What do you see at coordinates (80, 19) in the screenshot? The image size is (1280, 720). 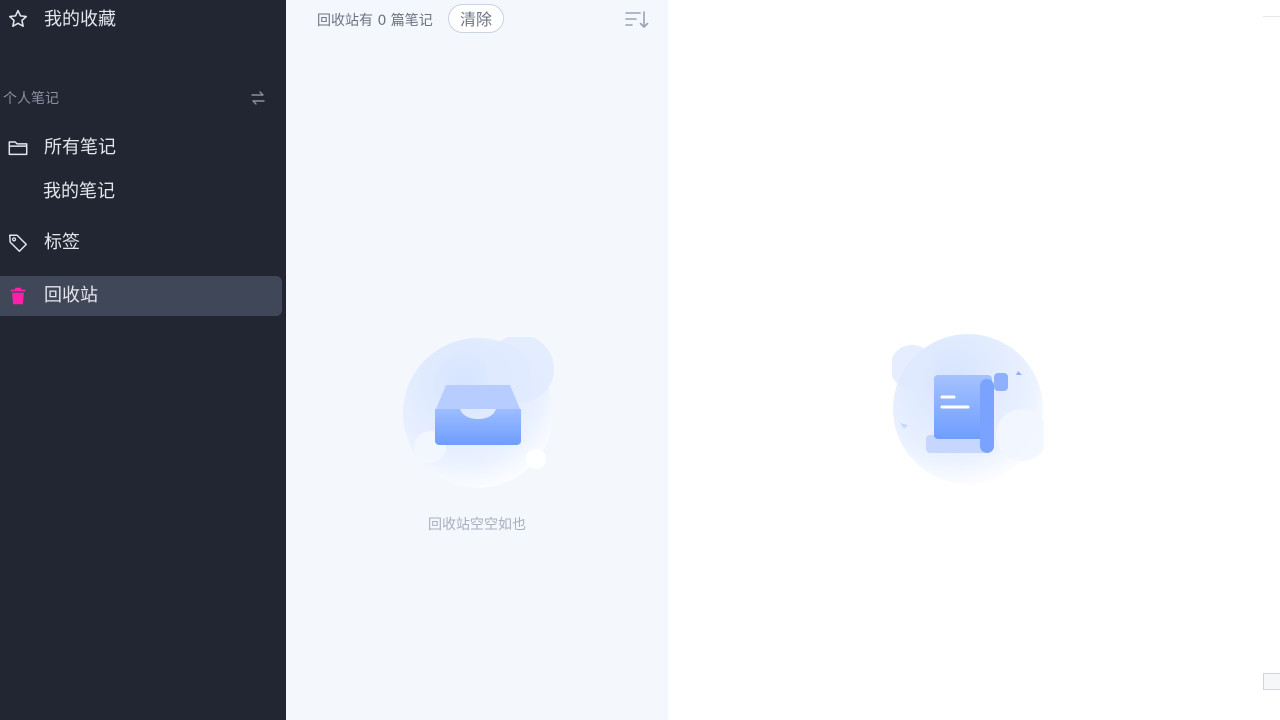 I see `favorites-label: 我的收藏` at bounding box center [80, 19].